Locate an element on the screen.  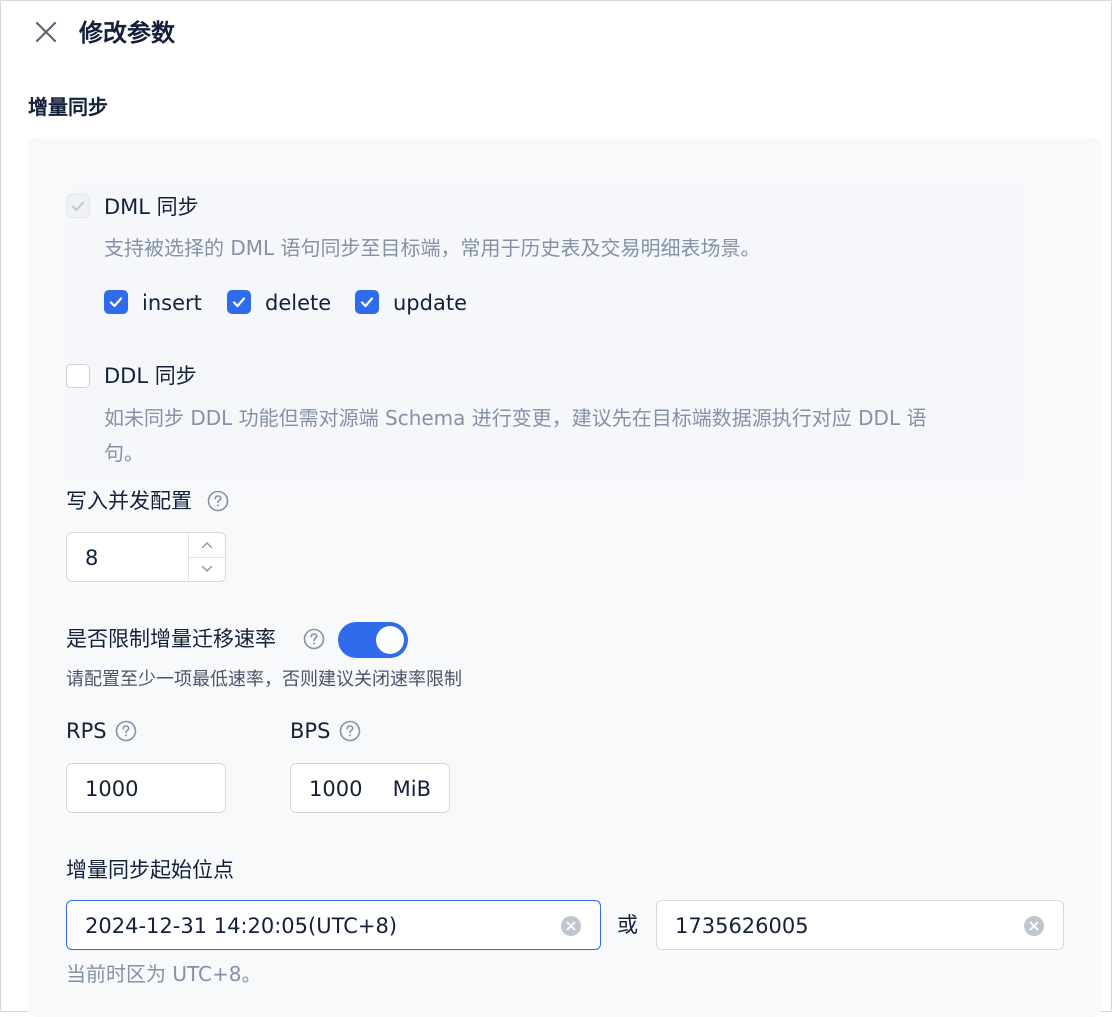
section-title-incremental-sync: 增量同步 is located at coordinates (68, 107).